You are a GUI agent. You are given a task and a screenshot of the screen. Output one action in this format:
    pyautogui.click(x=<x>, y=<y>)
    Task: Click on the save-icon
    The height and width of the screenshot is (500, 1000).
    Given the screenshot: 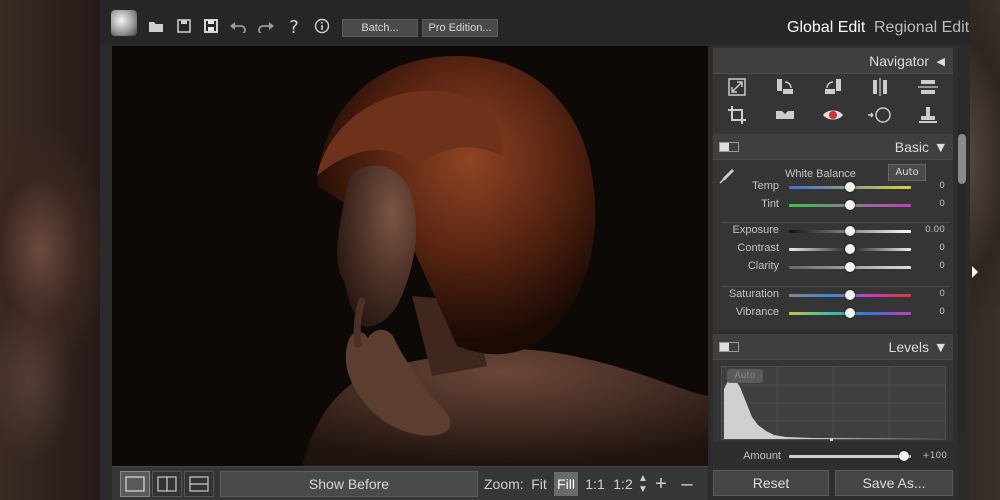 What is the action you would take?
    pyautogui.click(x=184, y=28)
    